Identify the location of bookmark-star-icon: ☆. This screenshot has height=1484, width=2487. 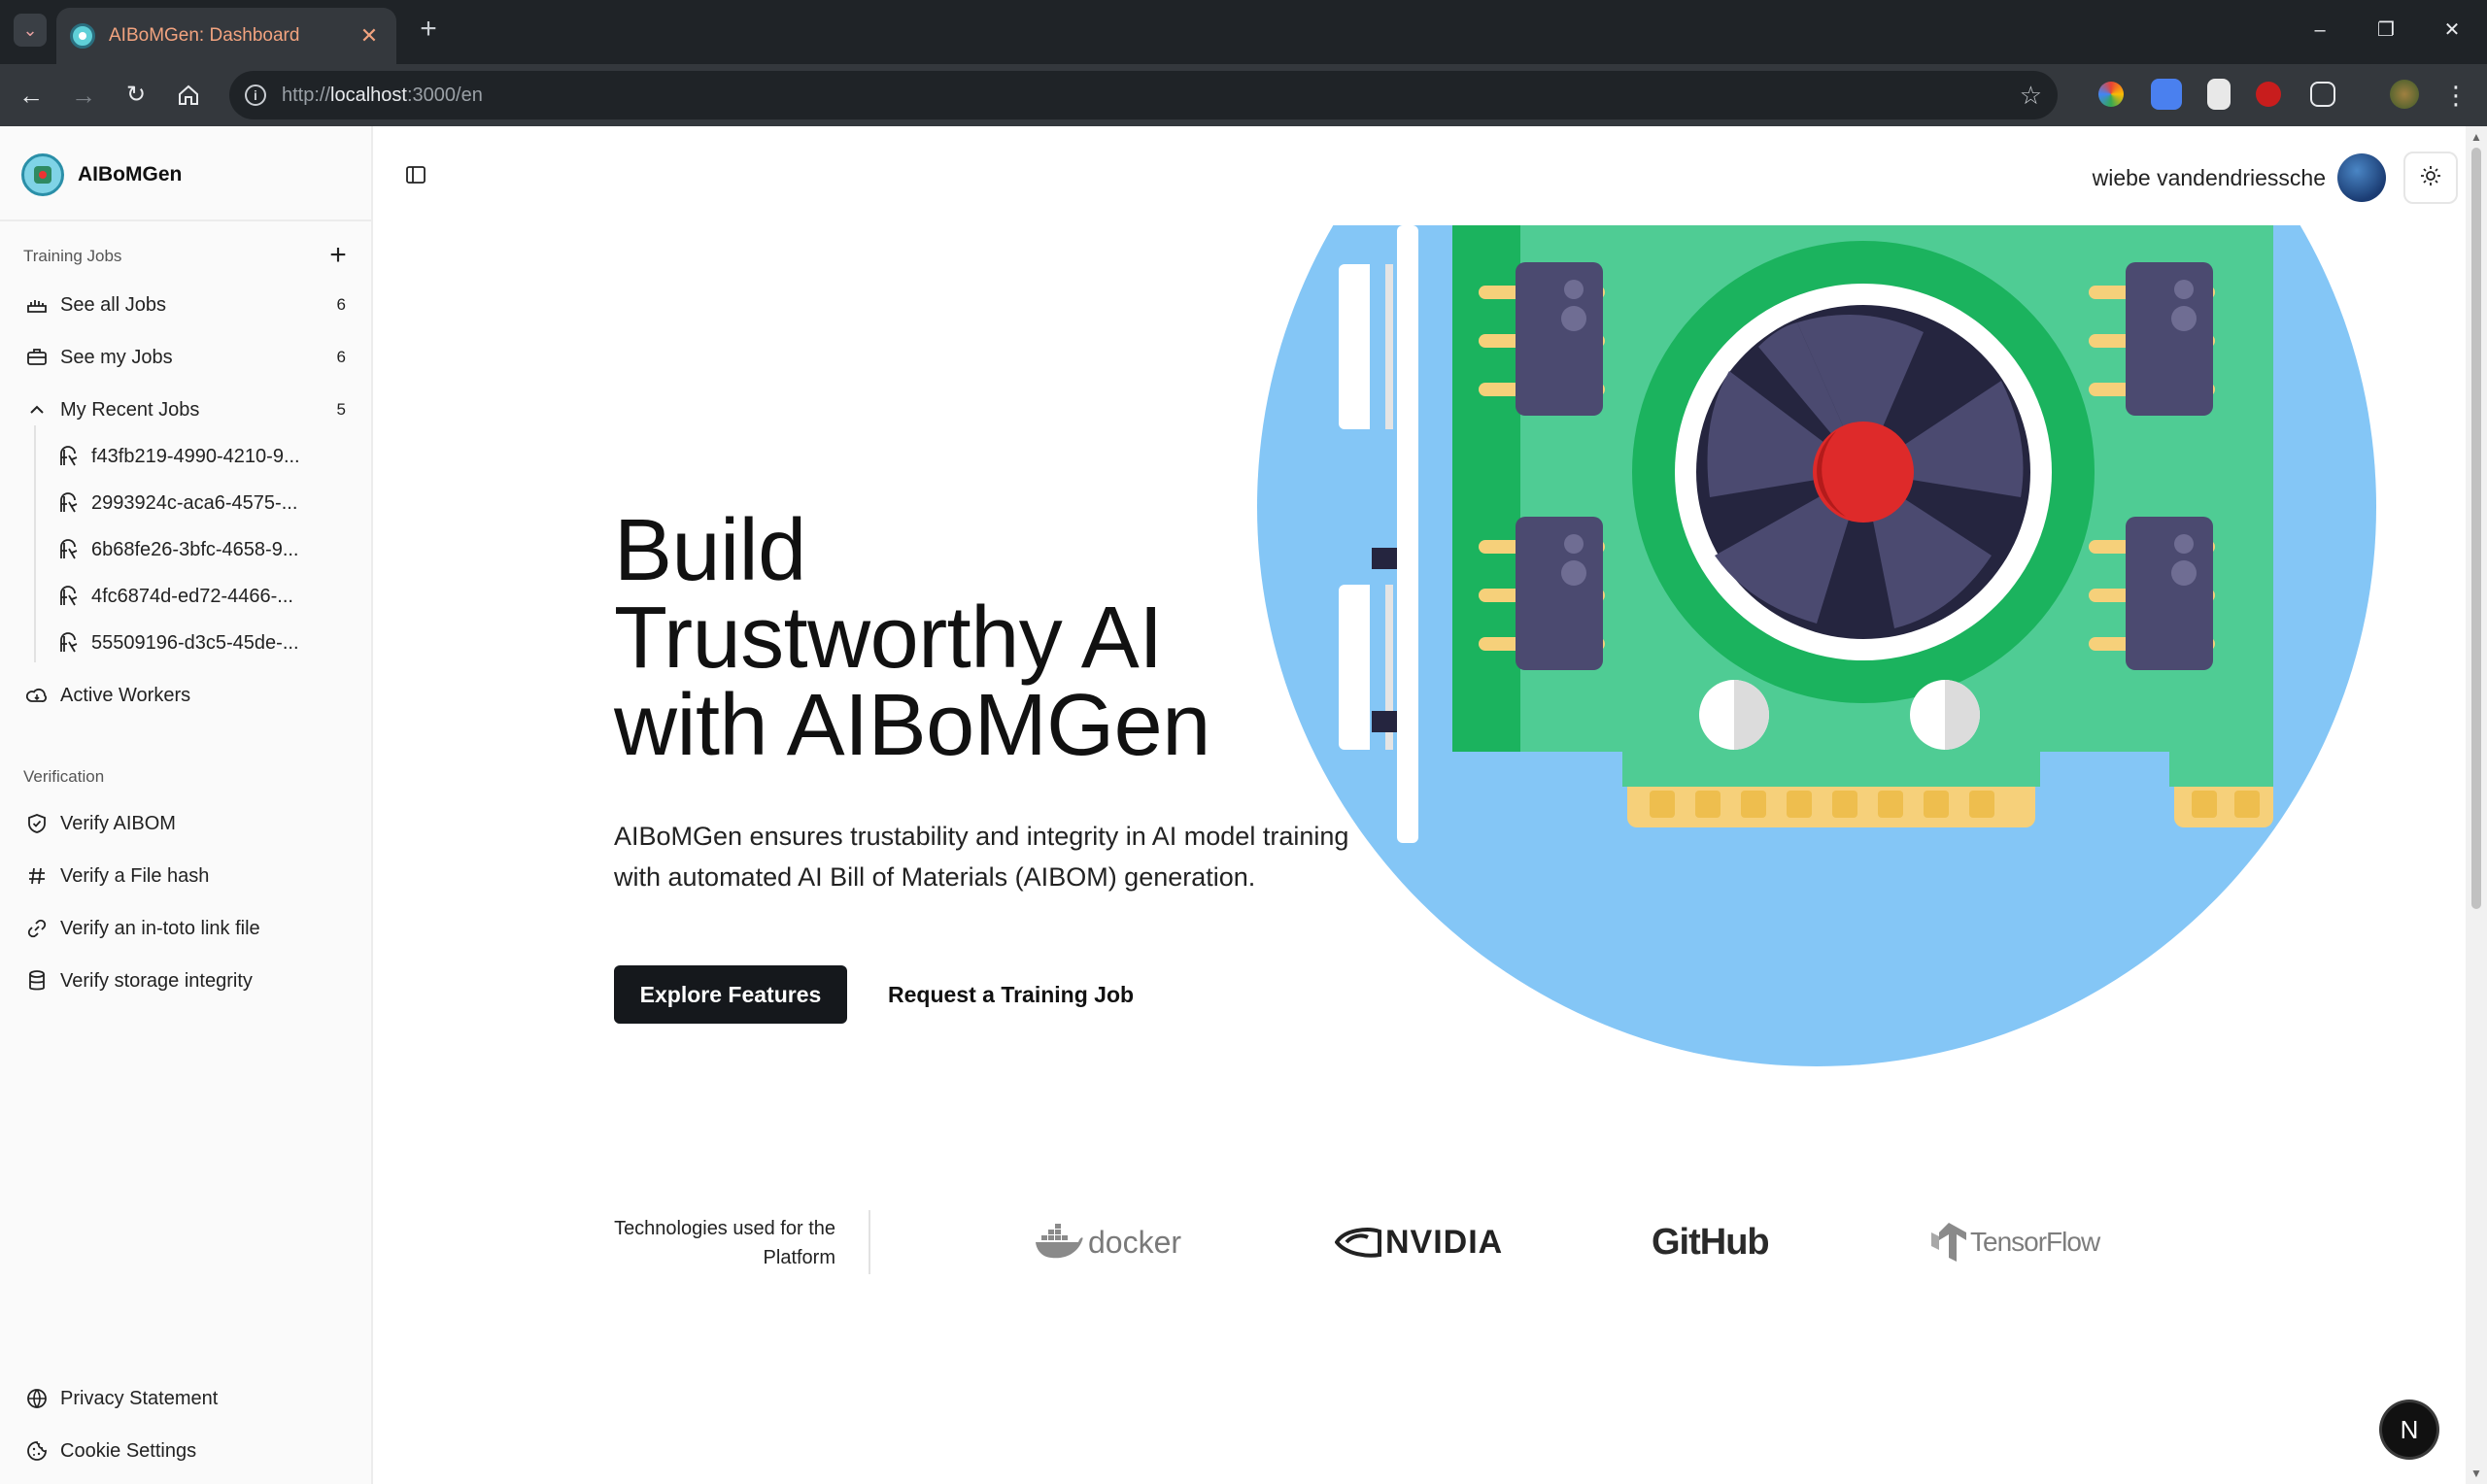
(2031, 96).